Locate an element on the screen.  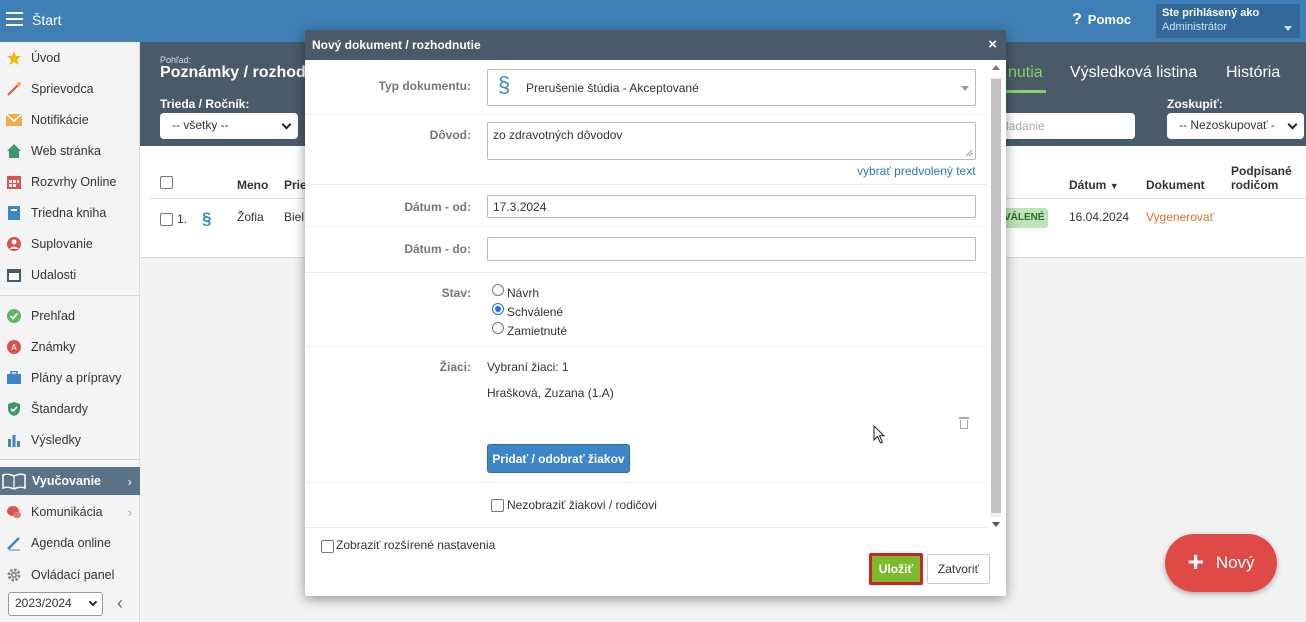
class-filter-select: -- všetky -- is located at coordinates (229, 126).